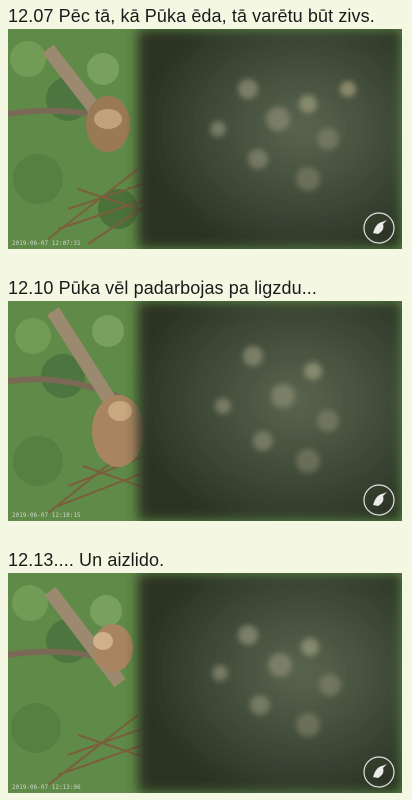 The height and width of the screenshot is (800, 412). What do you see at coordinates (46, 515) in the screenshot?
I see `timestamp: 2019-06-07 12:10:15` at bounding box center [46, 515].